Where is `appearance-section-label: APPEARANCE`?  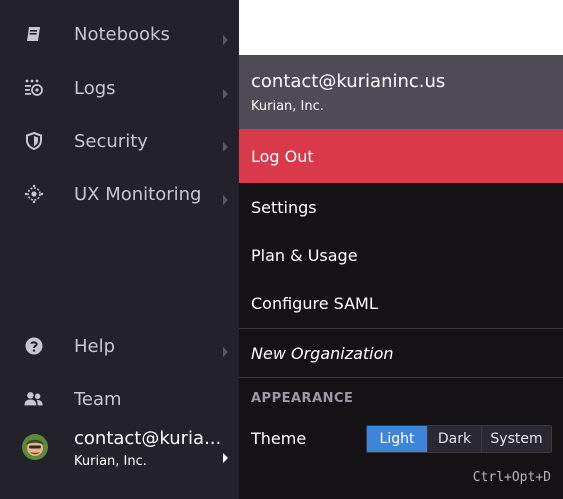
appearance-section-label: APPEARANCE is located at coordinates (302, 398).